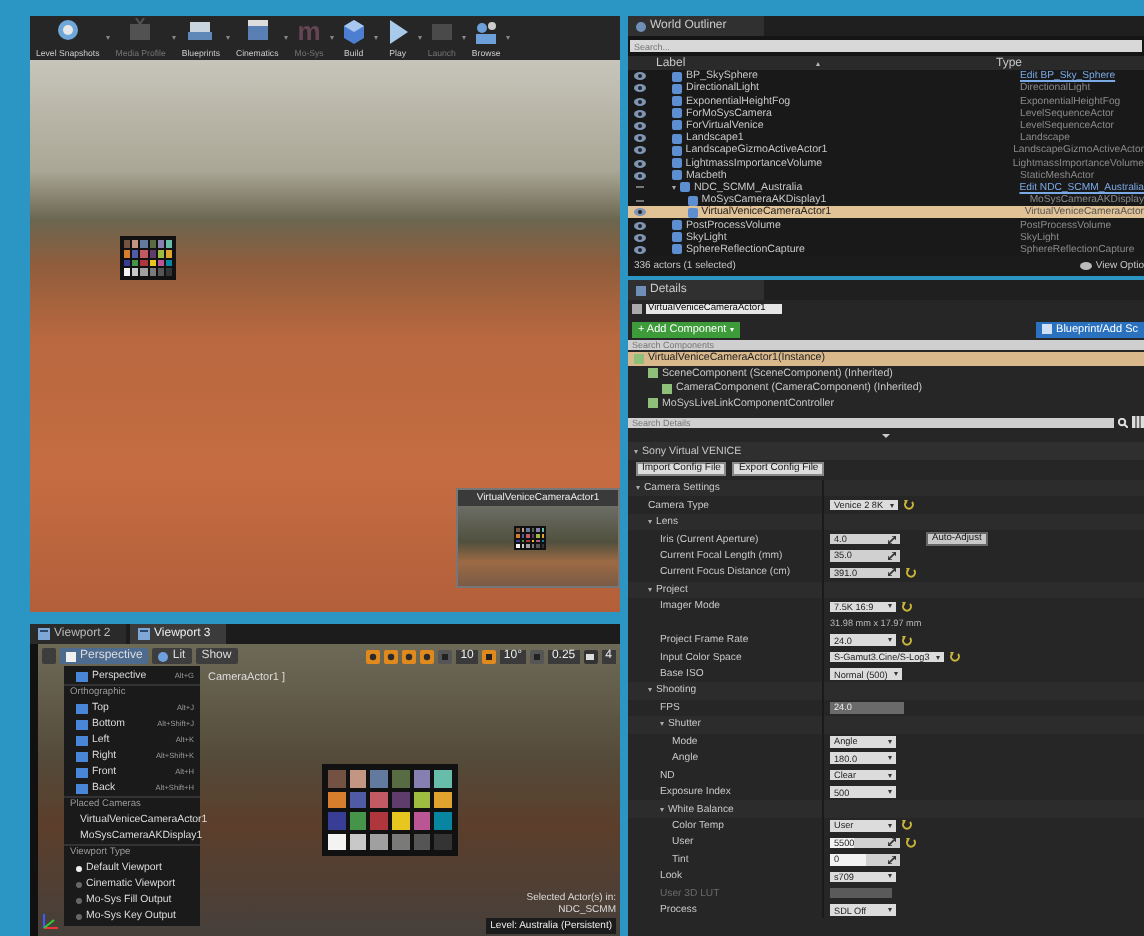 The image size is (1144, 936). Describe the element at coordinates (163, 656) in the screenshot. I see `sphere-icon` at that location.